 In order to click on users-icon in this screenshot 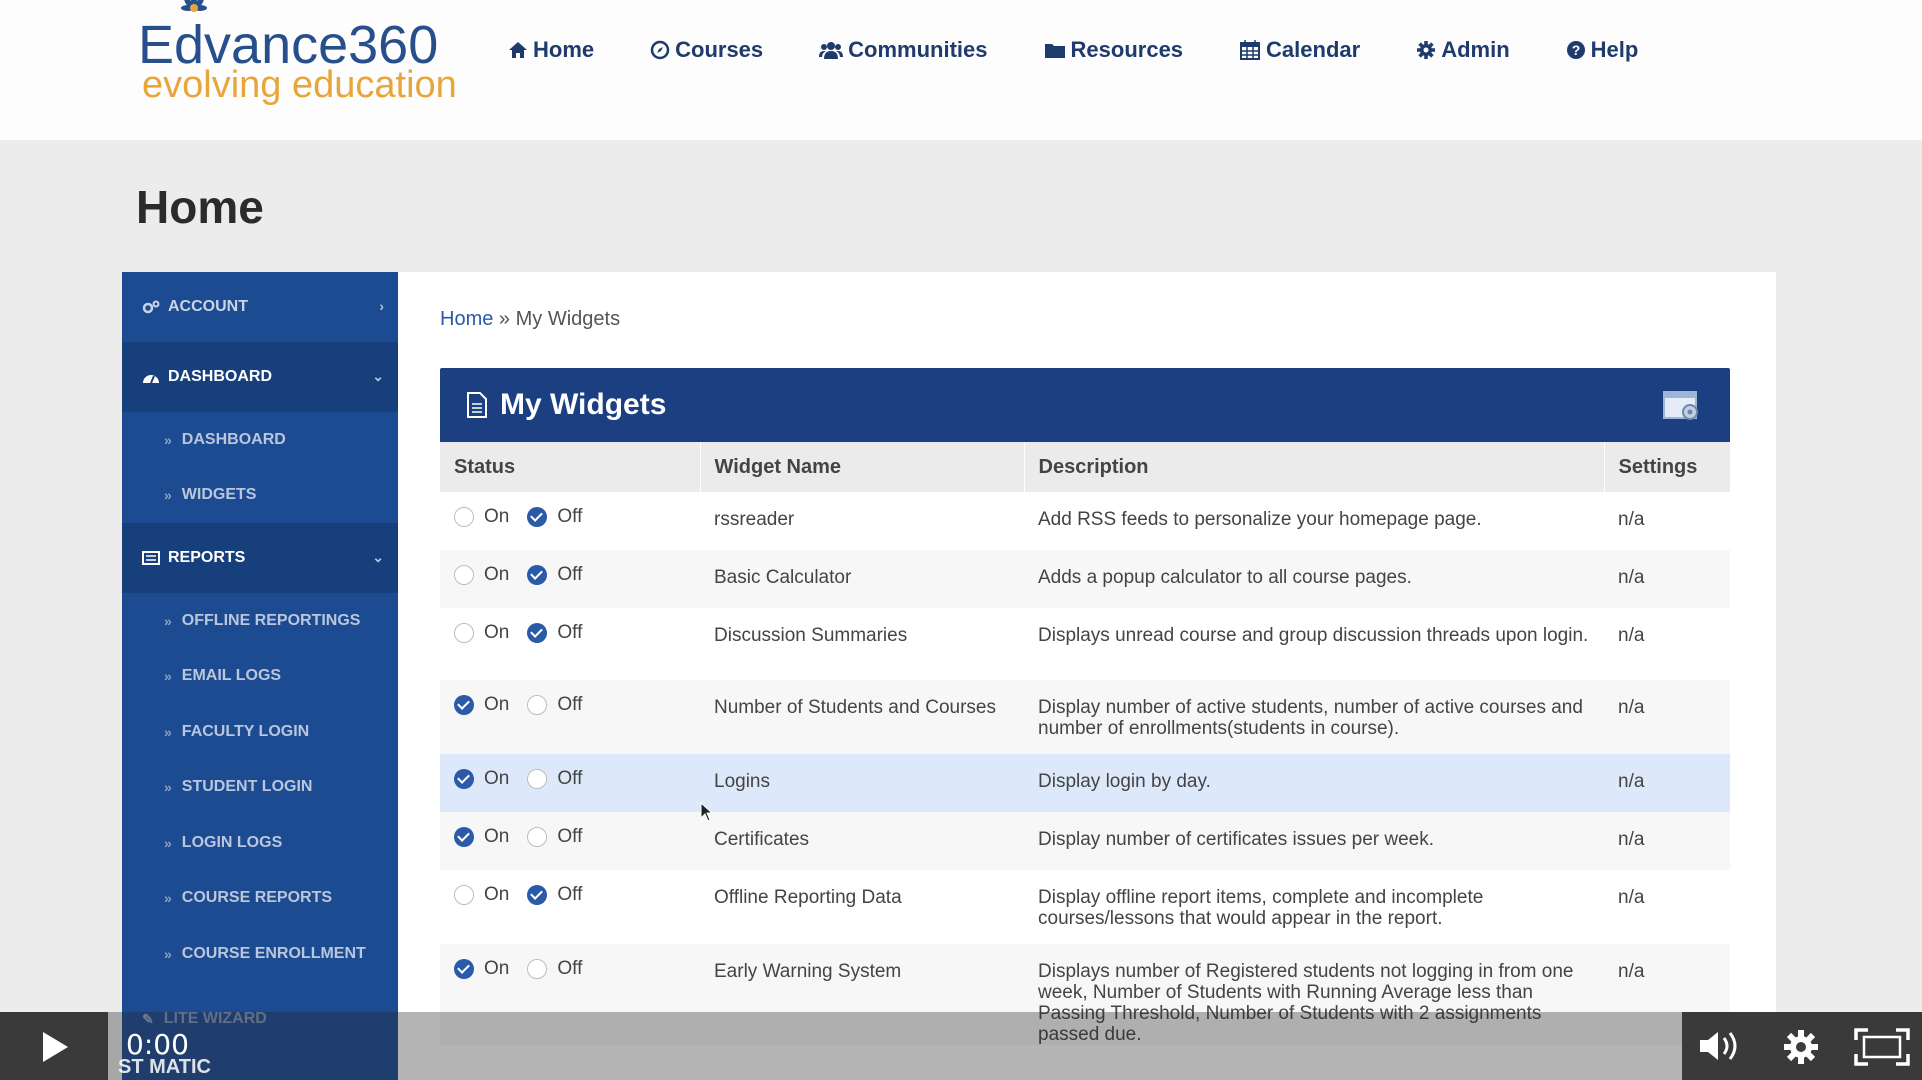, I will do `click(831, 50)`.